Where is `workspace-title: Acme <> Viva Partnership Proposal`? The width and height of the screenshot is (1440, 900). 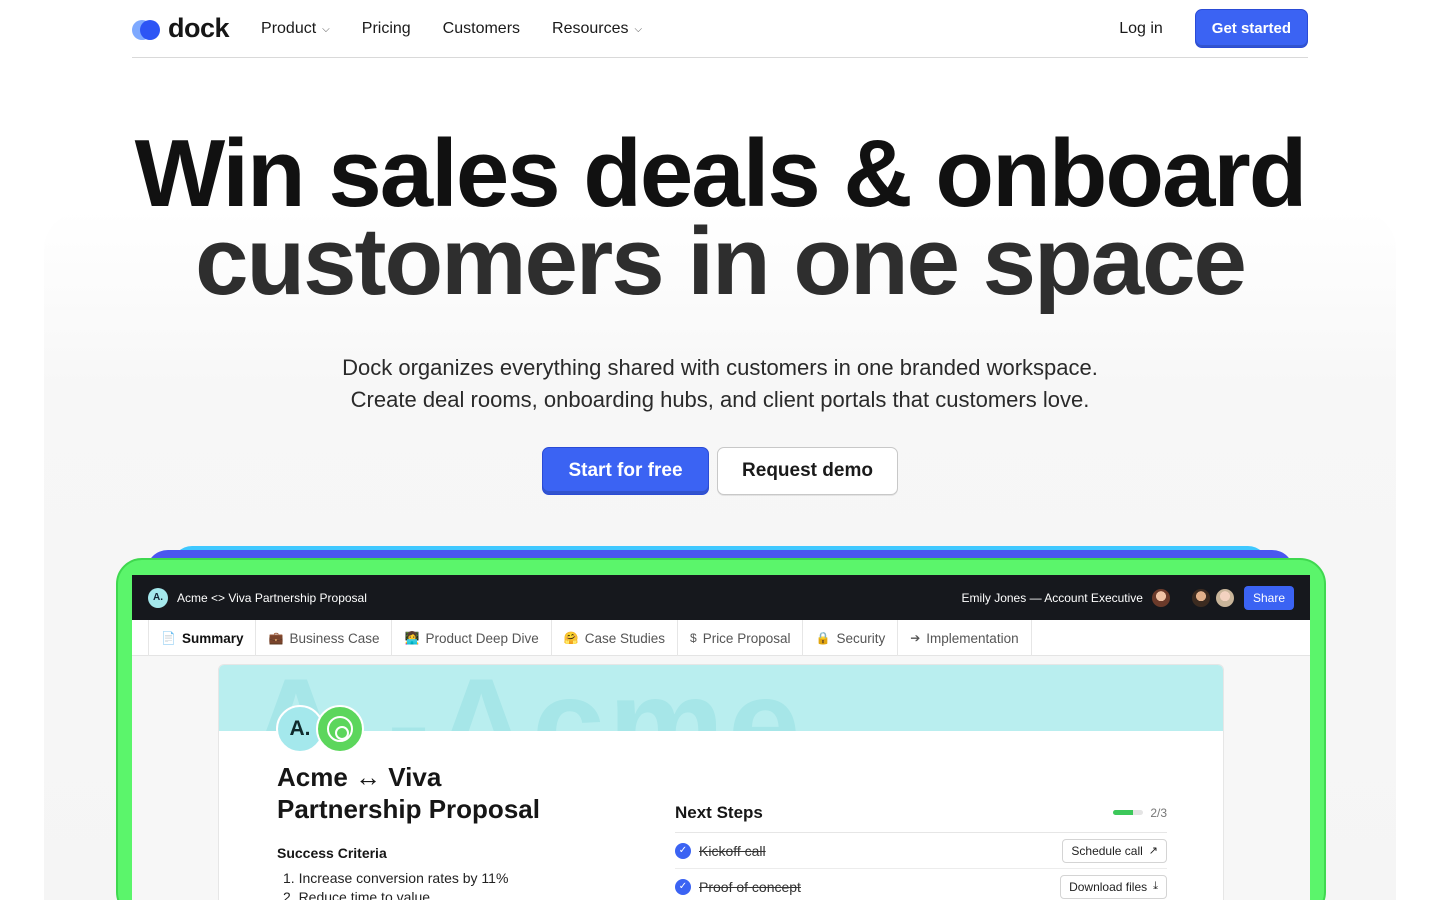
workspace-title: Acme <> Viva Partnership Proposal is located at coordinates (272, 597).